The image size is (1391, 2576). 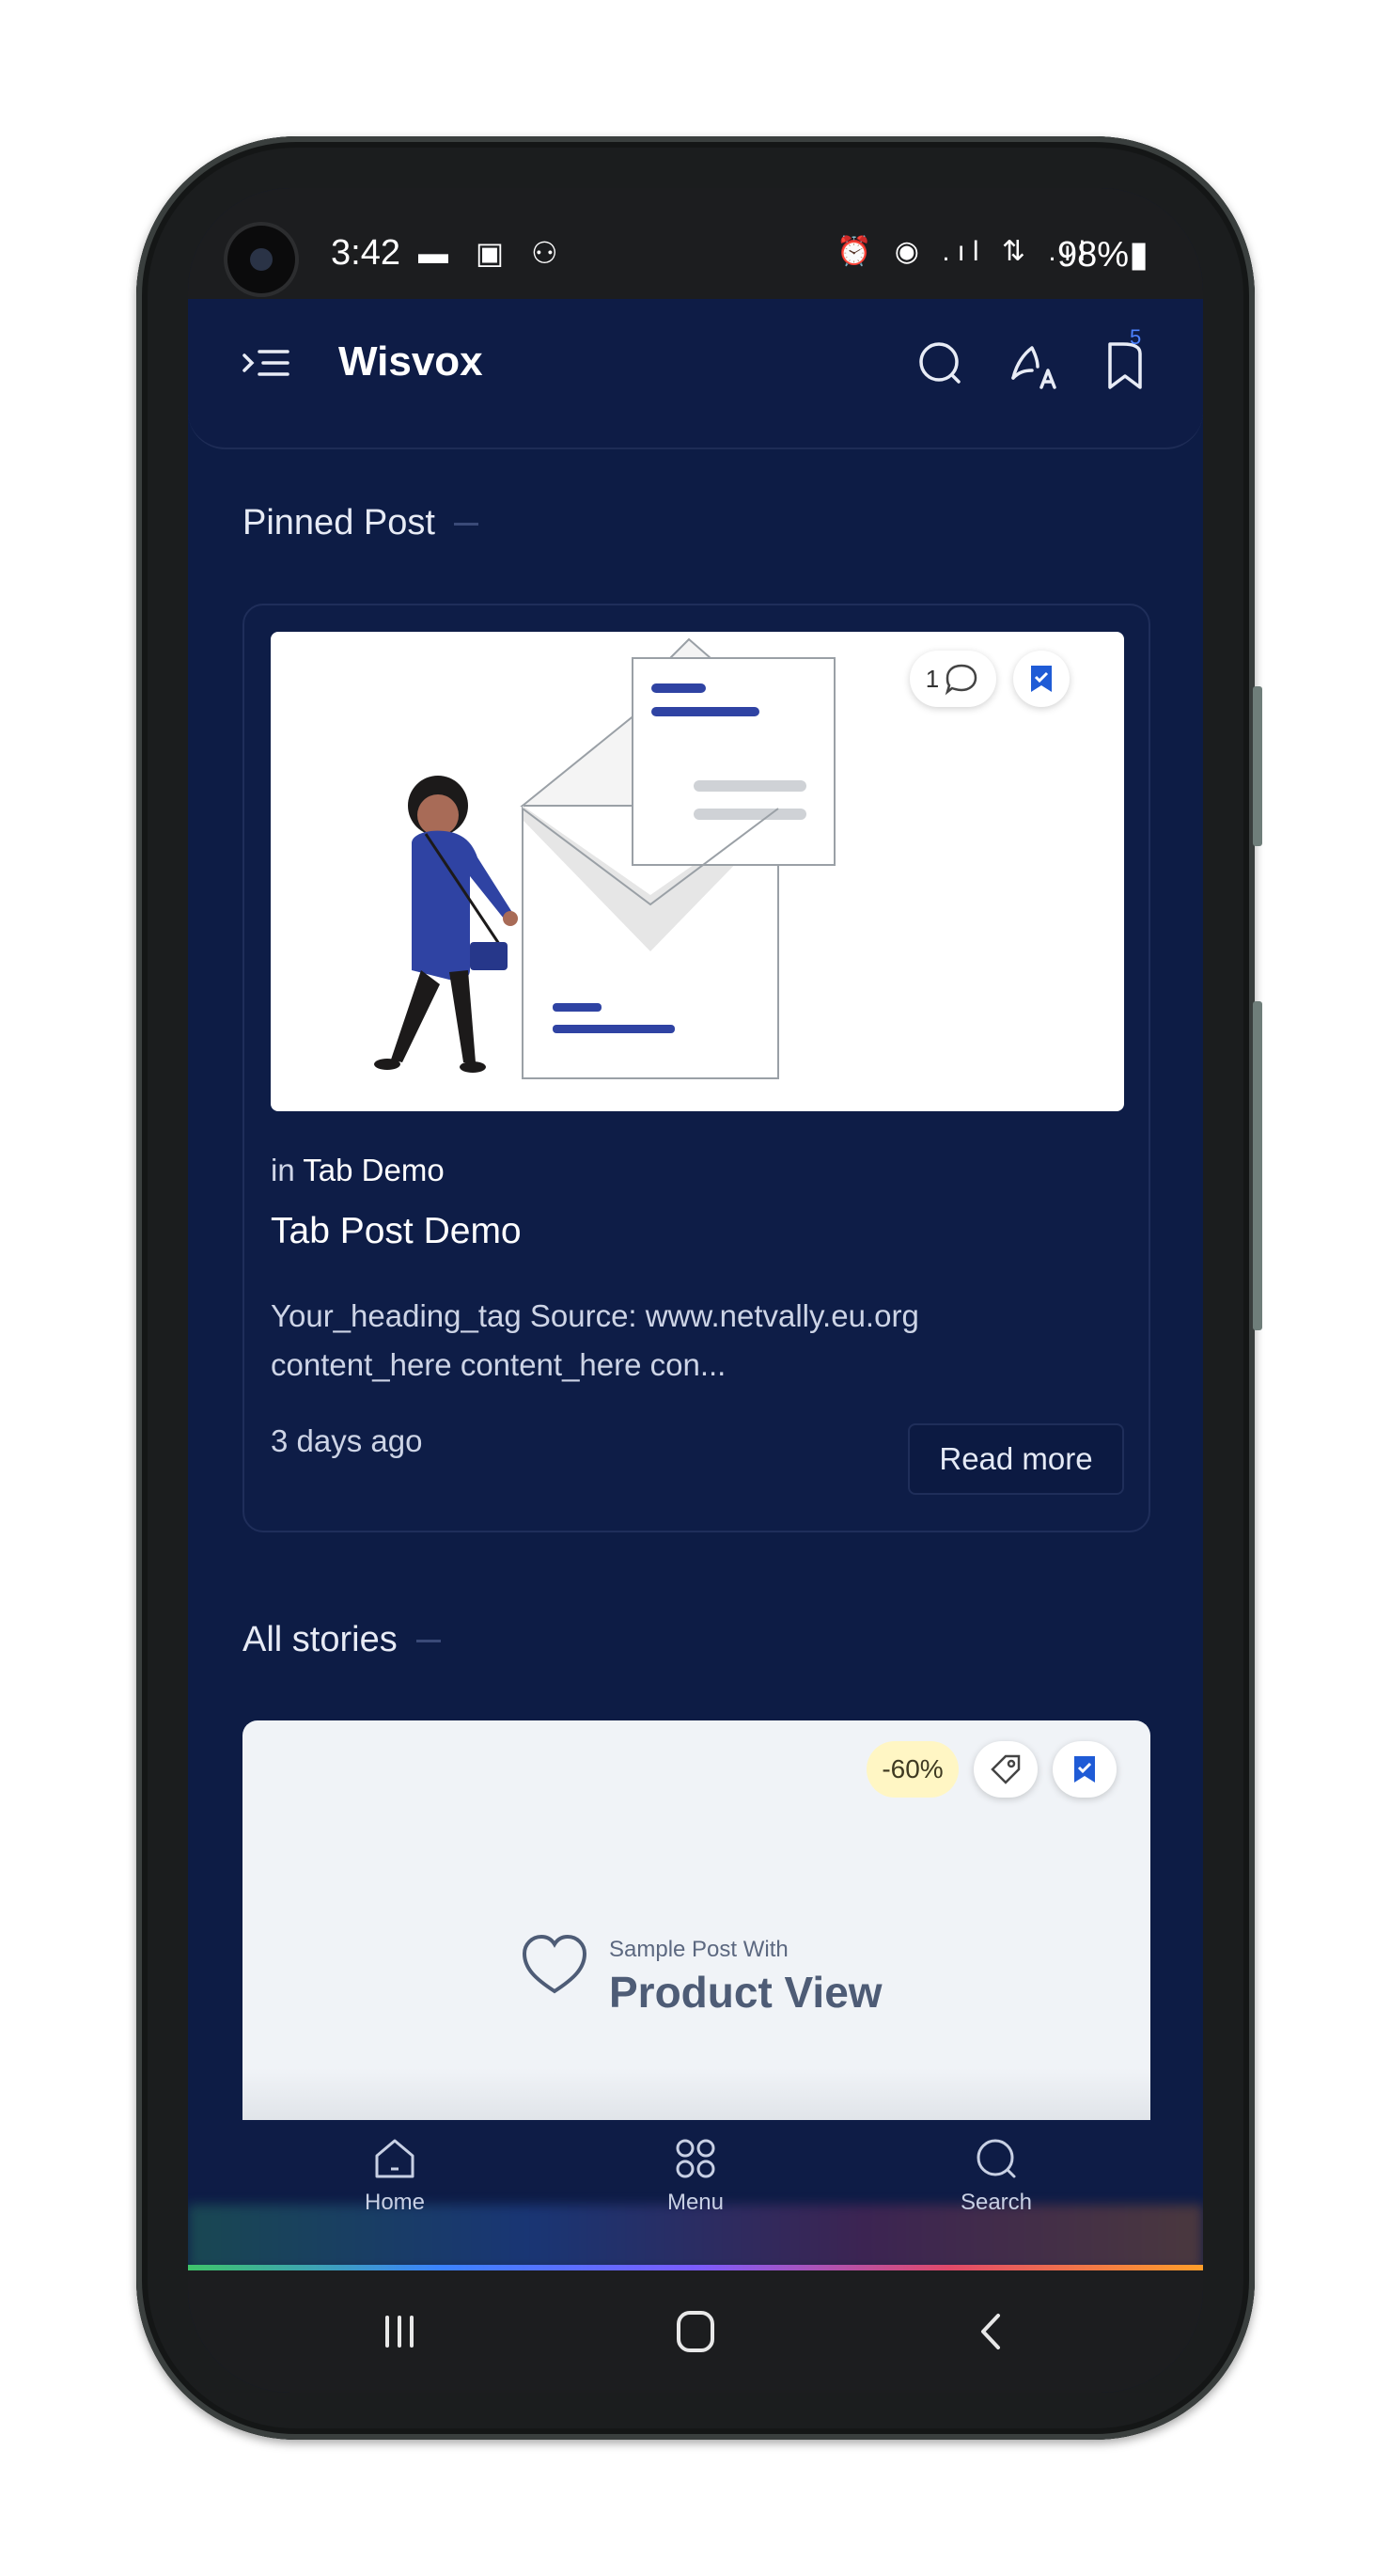 I want to click on nav-home-label: Home, so click(x=395, y=2202).